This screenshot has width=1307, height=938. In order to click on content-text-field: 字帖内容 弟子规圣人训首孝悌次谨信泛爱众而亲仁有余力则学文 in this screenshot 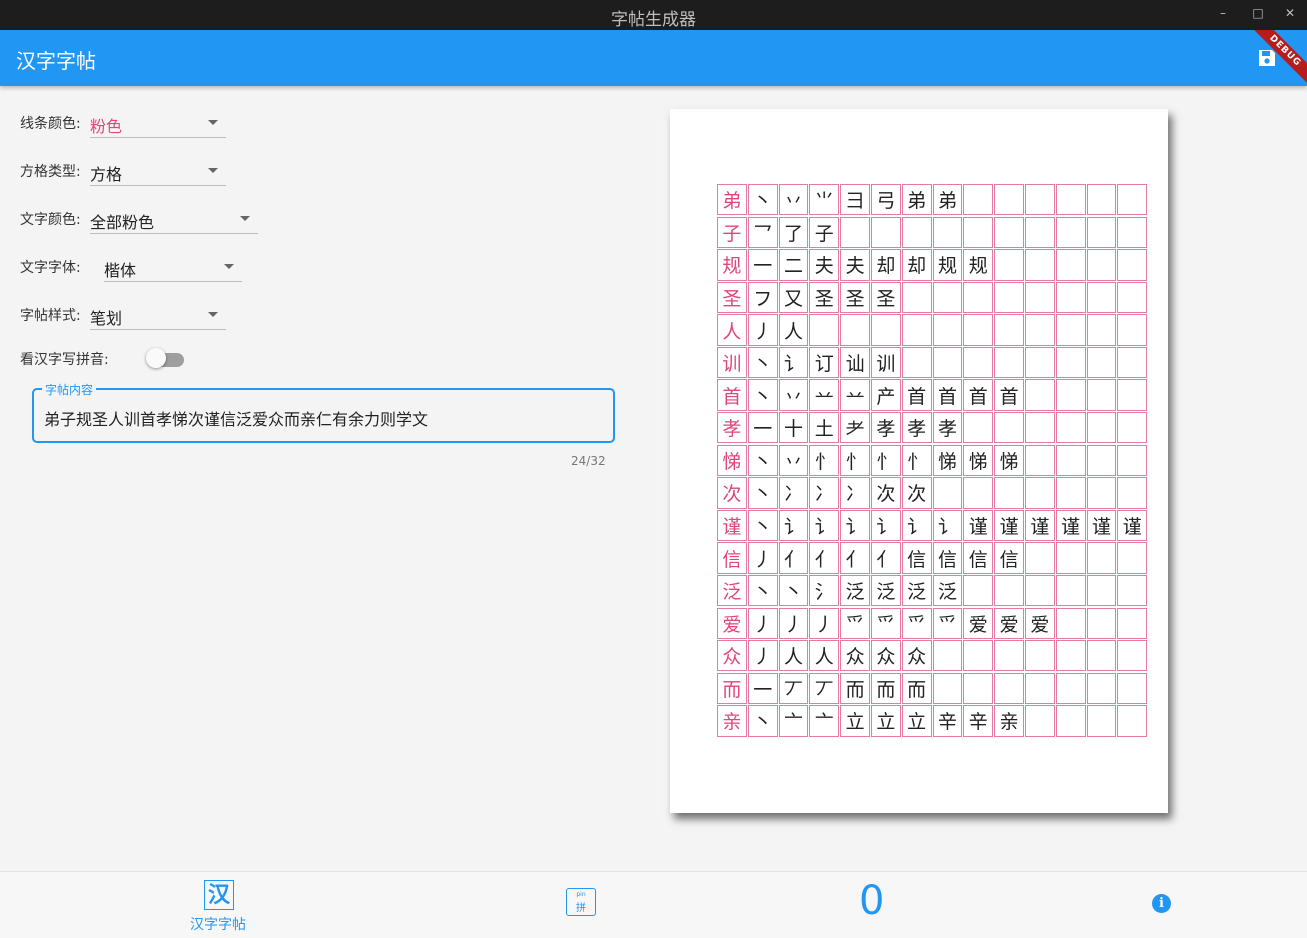, I will do `click(323, 412)`.